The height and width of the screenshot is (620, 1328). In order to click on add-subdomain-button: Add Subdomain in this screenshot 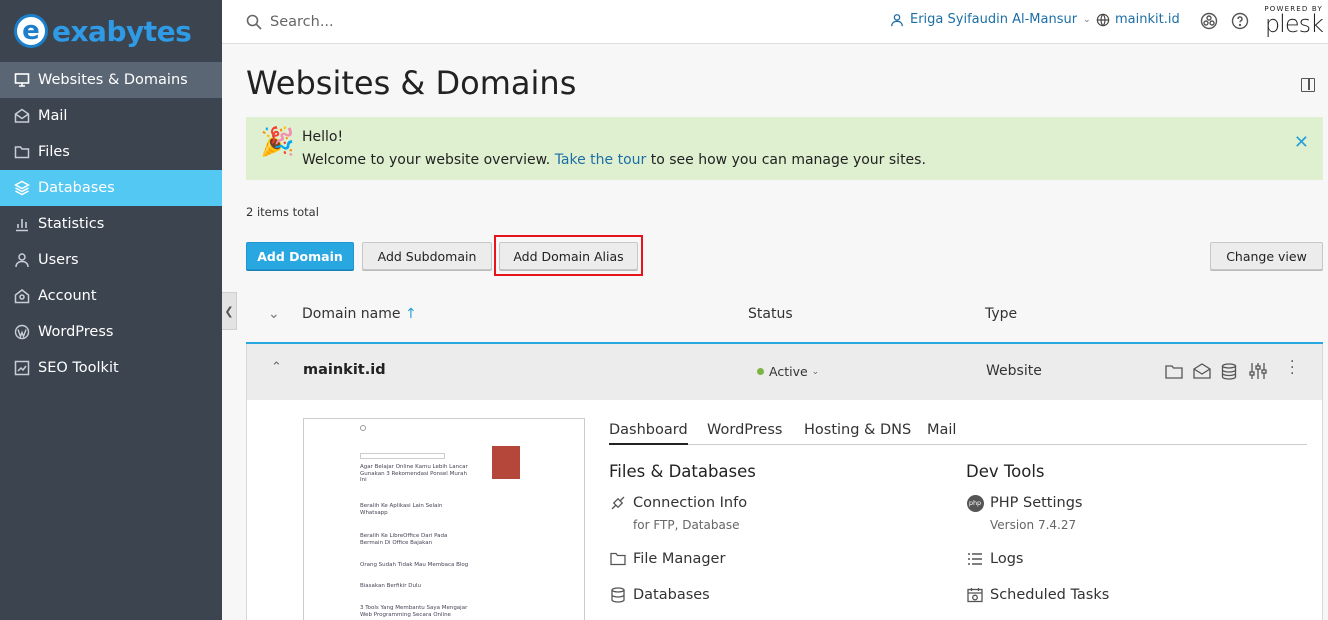, I will do `click(427, 256)`.